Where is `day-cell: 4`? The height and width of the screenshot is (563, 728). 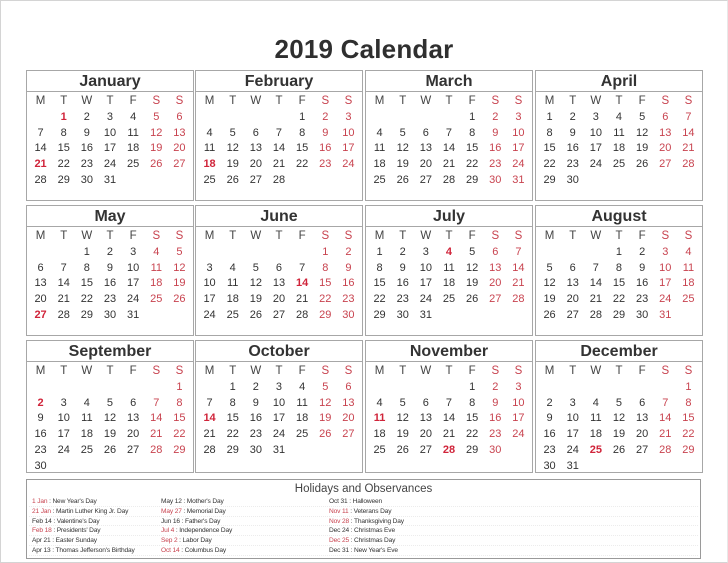 day-cell: 4 is located at coordinates (232, 267).